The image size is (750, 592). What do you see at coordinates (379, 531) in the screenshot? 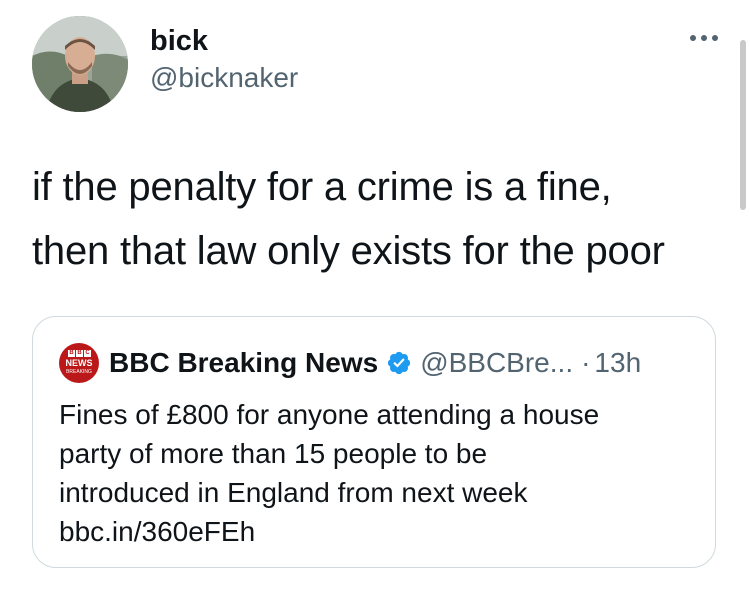
I see `quoted-text-link: bbc.in/360eFEh` at bounding box center [379, 531].